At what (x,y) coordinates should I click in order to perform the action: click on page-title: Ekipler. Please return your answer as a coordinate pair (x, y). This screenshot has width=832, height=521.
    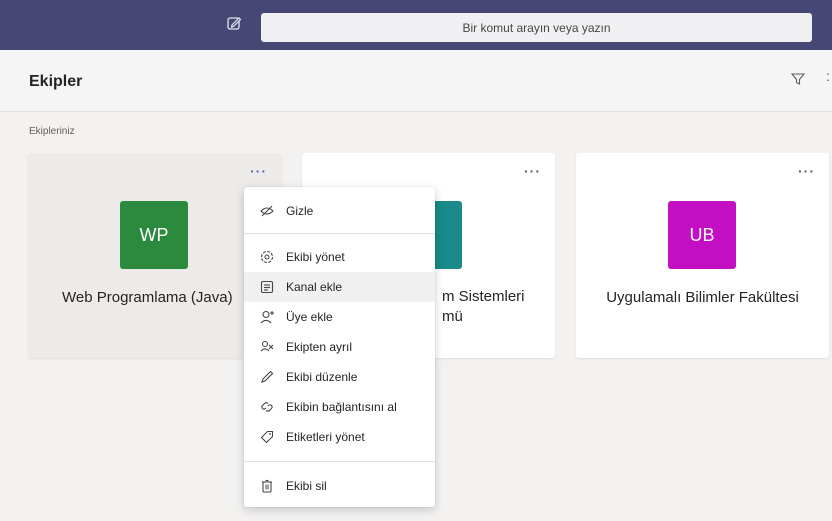
    Looking at the image, I should click on (56, 81).